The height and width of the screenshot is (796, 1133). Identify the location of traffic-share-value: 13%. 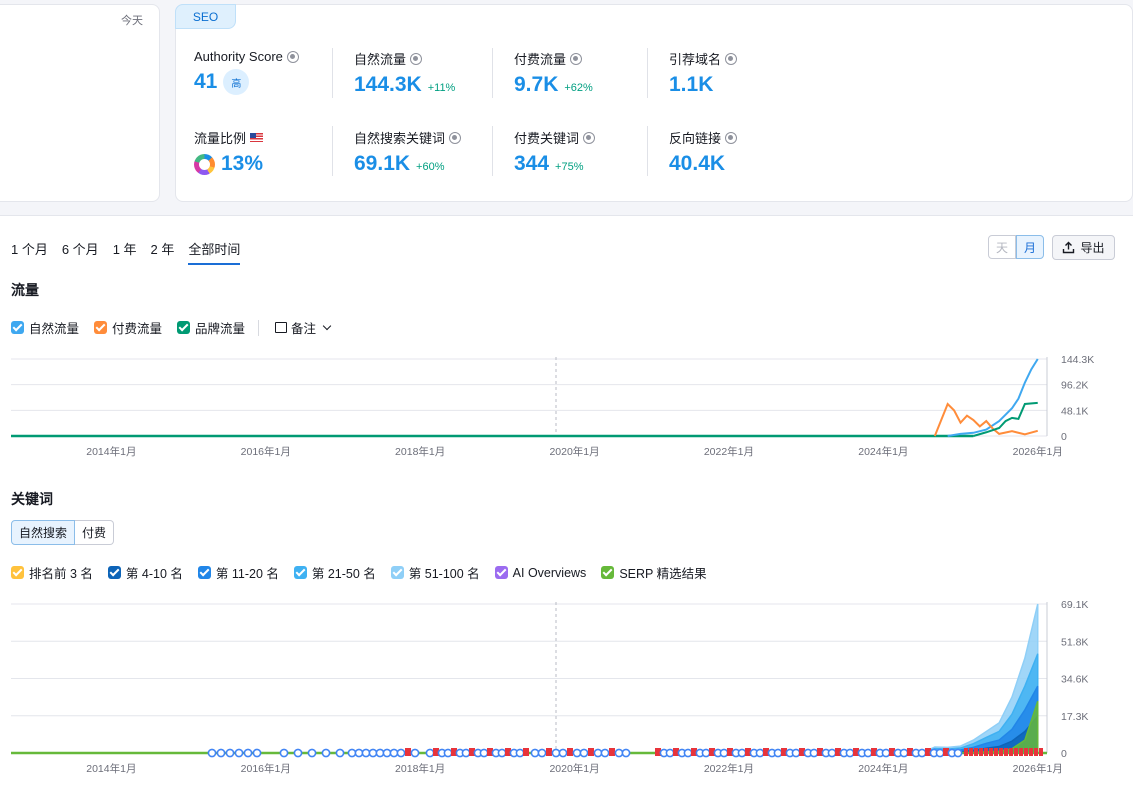
(242, 164).